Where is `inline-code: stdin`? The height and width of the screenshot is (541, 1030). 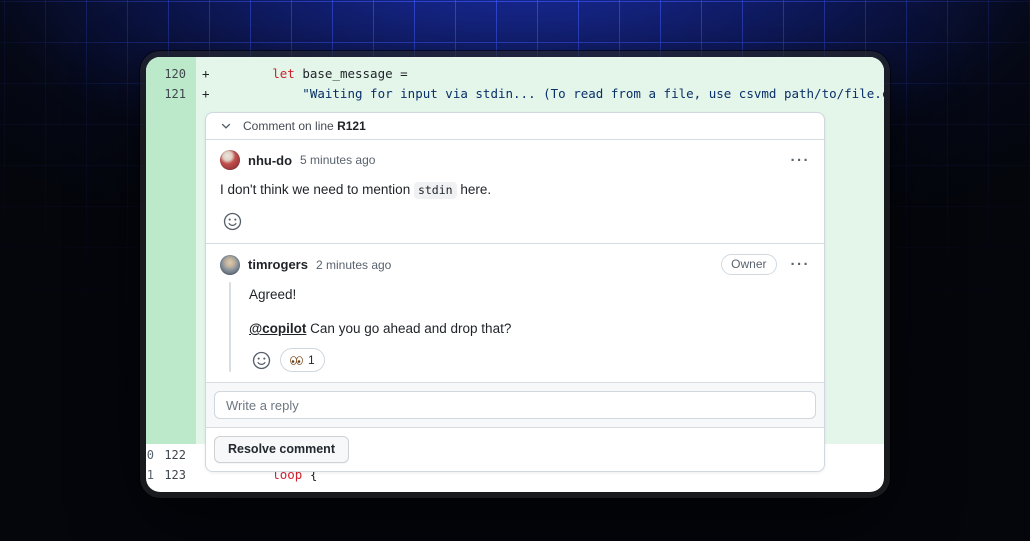
inline-code: stdin is located at coordinates (435, 190).